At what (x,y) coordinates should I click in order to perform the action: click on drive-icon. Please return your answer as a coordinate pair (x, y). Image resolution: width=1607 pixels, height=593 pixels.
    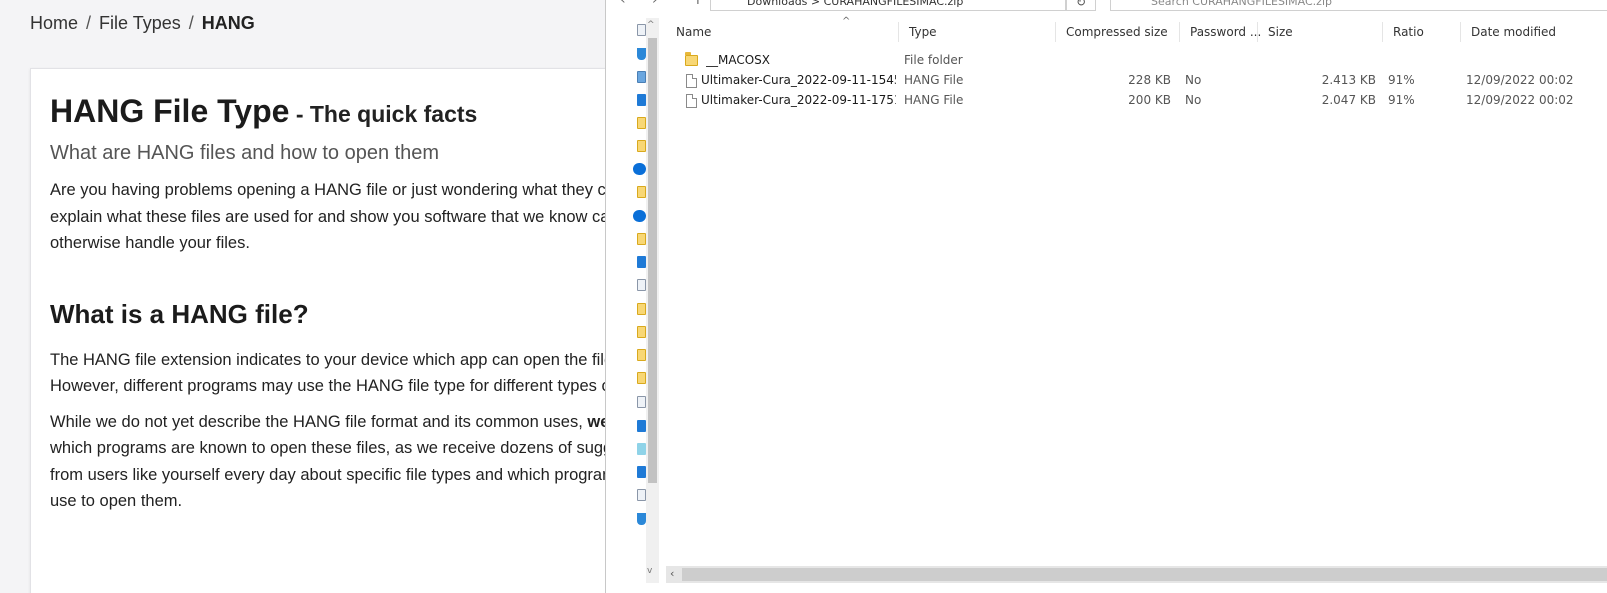
    Looking at the image, I should click on (641, 449).